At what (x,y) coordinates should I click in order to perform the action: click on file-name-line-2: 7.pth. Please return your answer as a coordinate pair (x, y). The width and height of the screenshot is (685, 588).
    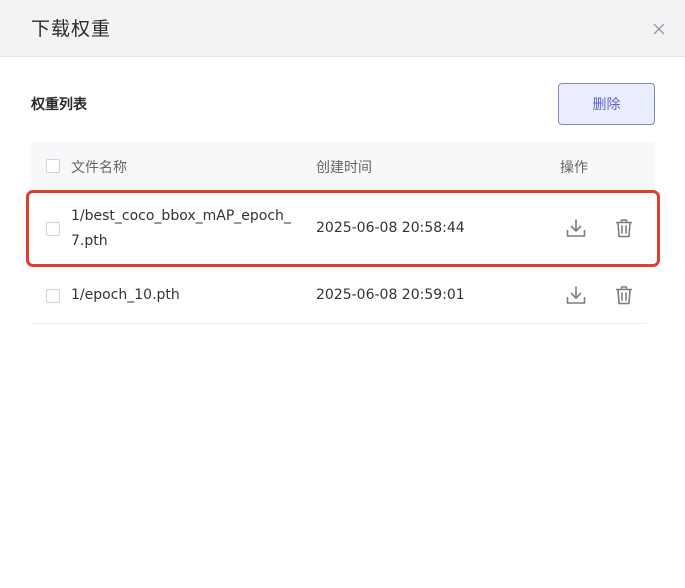
    Looking at the image, I should click on (89, 241).